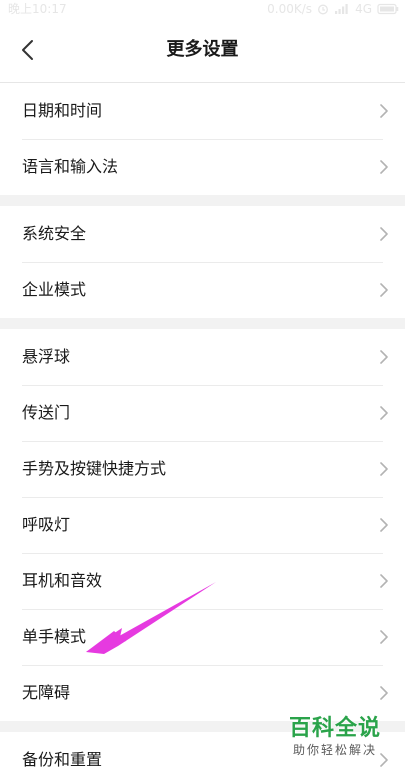 The image size is (405, 778). Describe the element at coordinates (202, 290) in the screenshot. I see `list-item-enterprise-mode: 企业模式` at that location.